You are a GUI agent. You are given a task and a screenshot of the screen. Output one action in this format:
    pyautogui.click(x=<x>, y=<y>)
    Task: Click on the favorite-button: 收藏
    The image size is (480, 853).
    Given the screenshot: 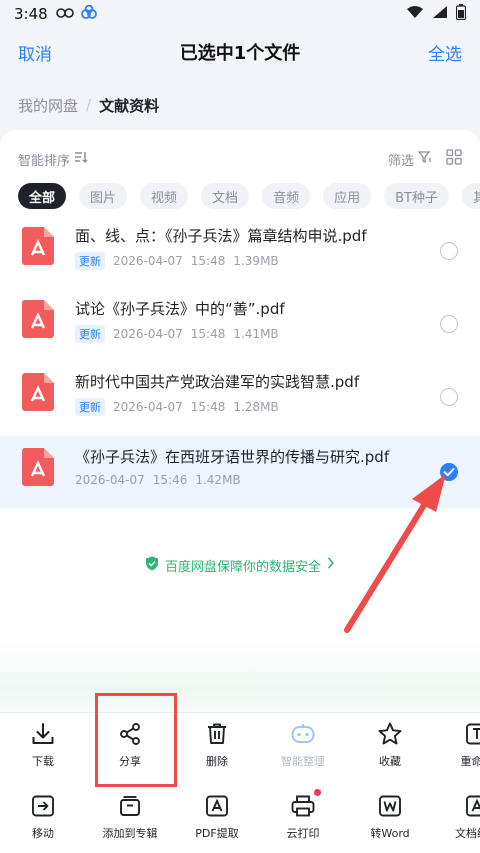 What is the action you would take?
    pyautogui.click(x=390, y=743)
    